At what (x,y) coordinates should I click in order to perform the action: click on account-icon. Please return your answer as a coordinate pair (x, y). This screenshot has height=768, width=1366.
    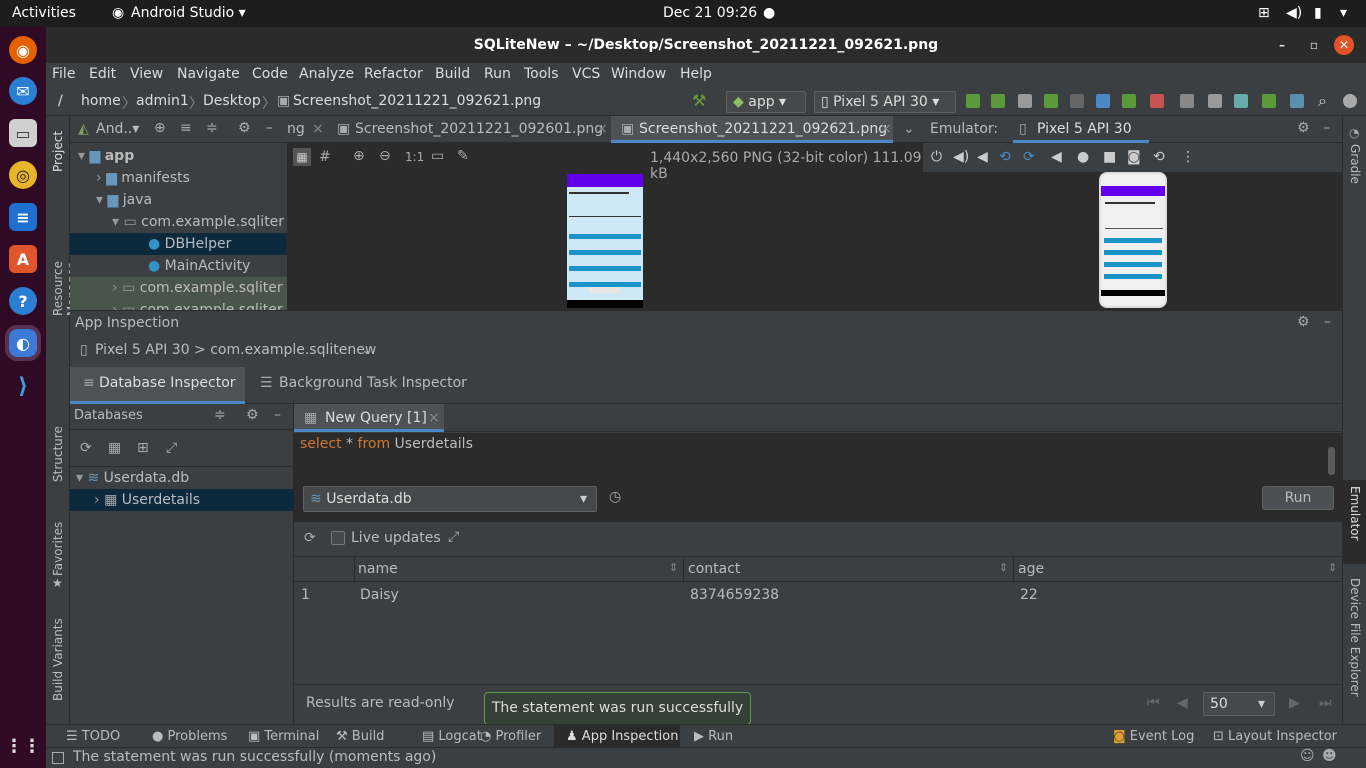
    Looking at the image, I should click on (1350, 101).